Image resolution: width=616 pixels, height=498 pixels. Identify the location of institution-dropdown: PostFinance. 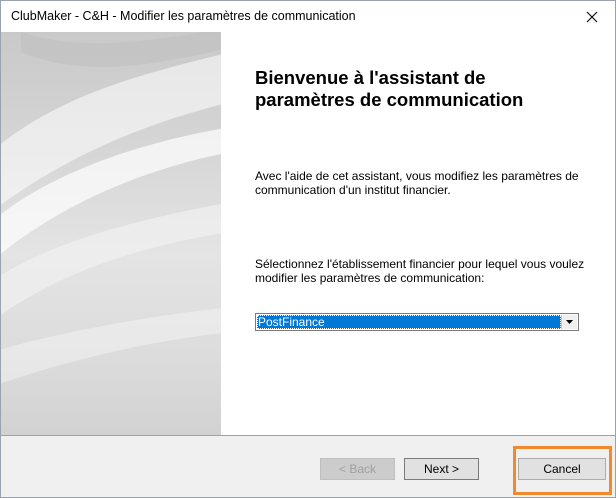
(417, 322).